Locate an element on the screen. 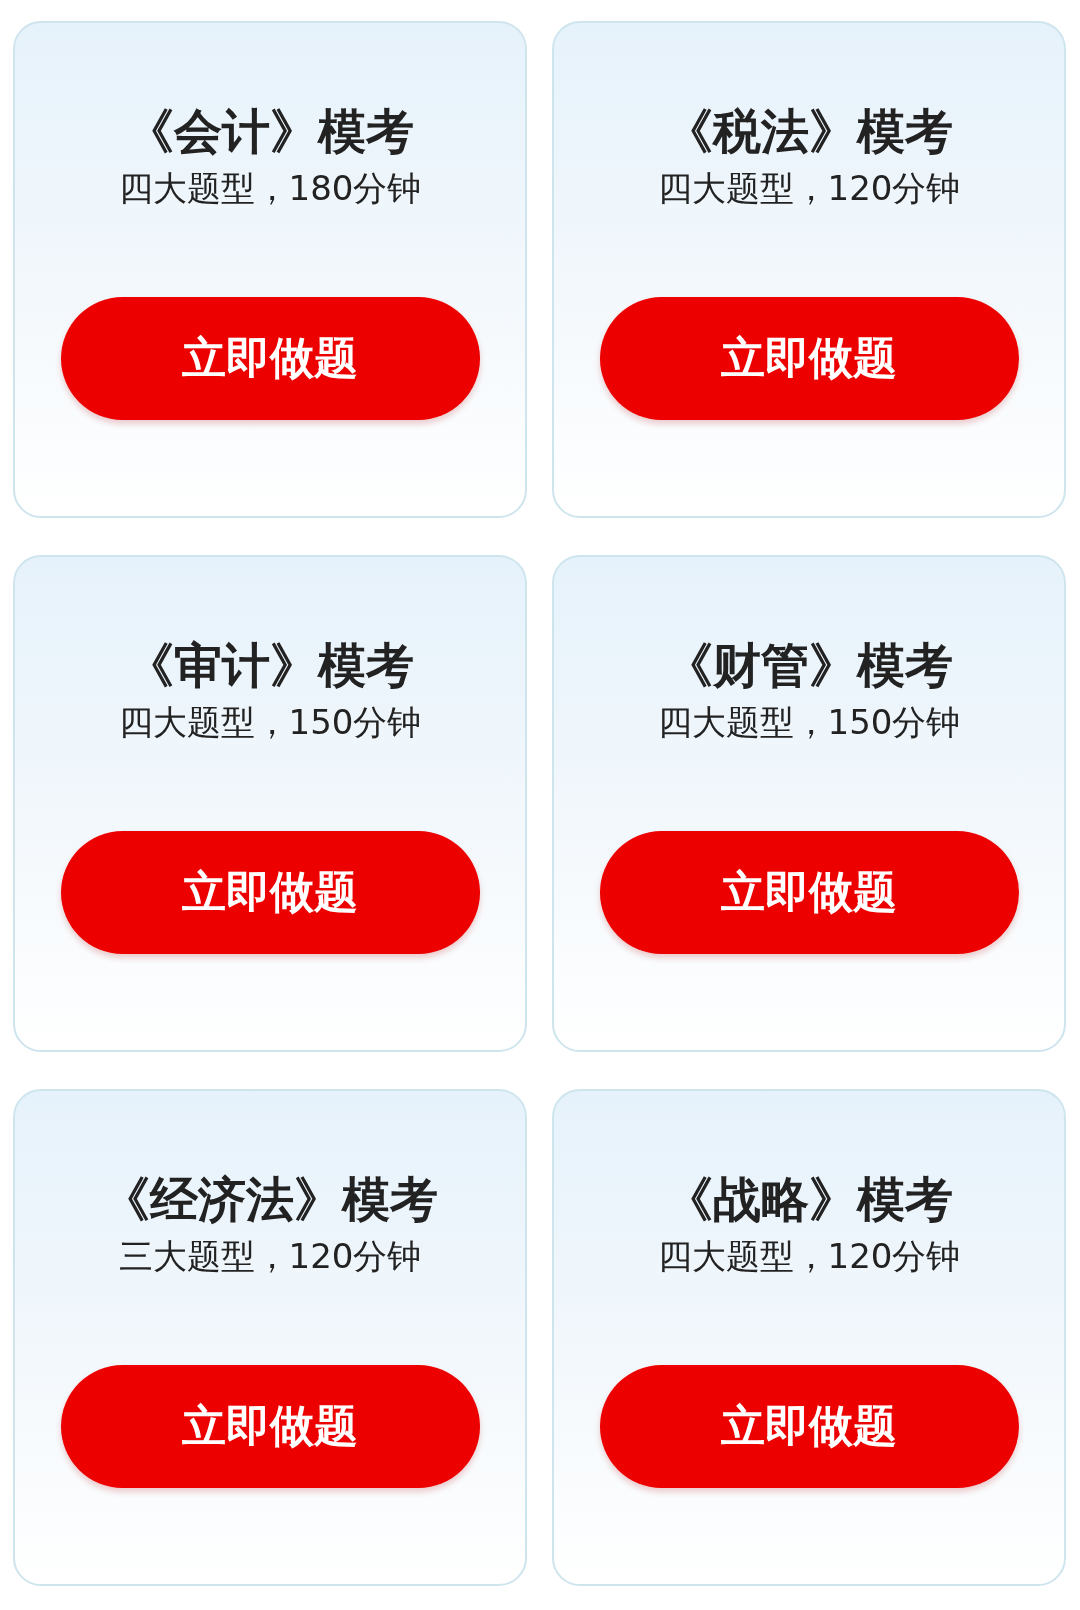 This screenshot has width=1080, height=1610. card-title: 《经济法》模考 is located at coordinates (270, 1199).